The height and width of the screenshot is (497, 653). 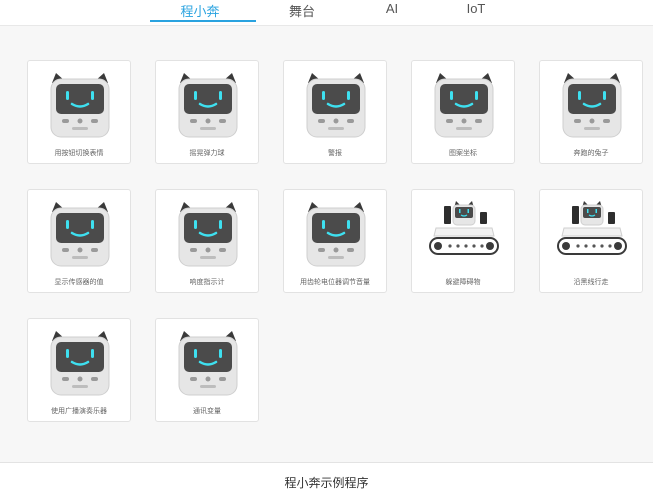 I want to click on example-label: 奔跑的兔子, so click(x=591, y=153).